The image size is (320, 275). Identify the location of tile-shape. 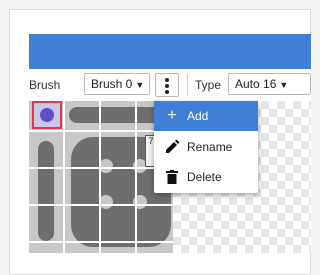
(46, 191).